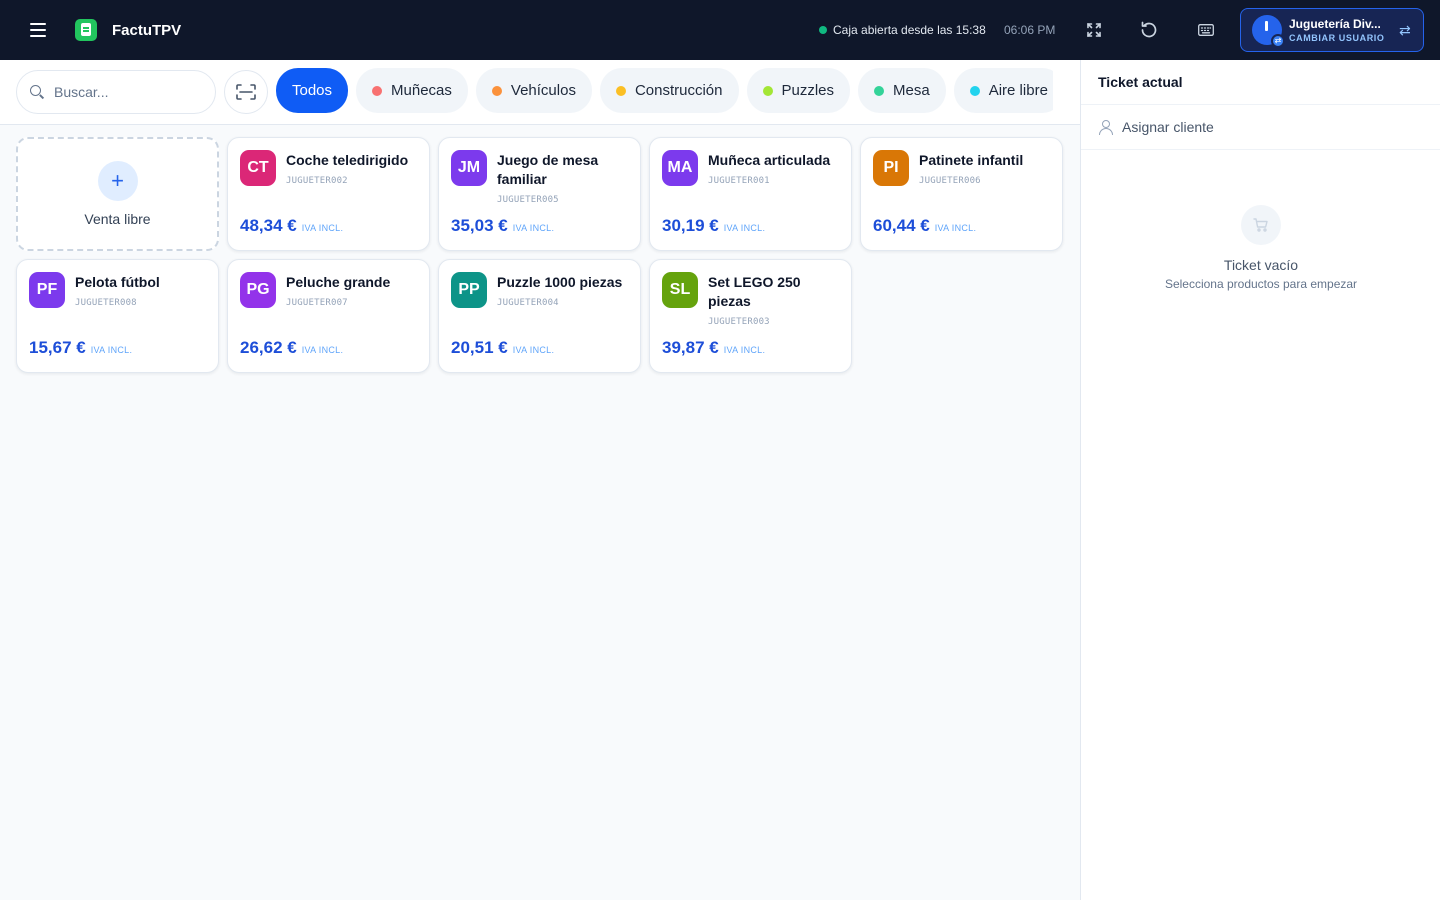  I want to click on product-info: Coche teledirigido JUGUETER002, so click(353, 171).